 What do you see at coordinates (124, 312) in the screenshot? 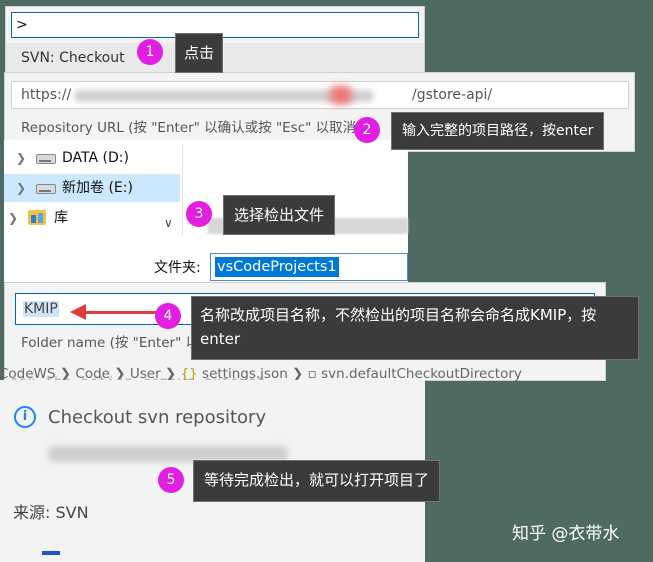
I see `pointer-arrow` at bounding box center [124, 312].